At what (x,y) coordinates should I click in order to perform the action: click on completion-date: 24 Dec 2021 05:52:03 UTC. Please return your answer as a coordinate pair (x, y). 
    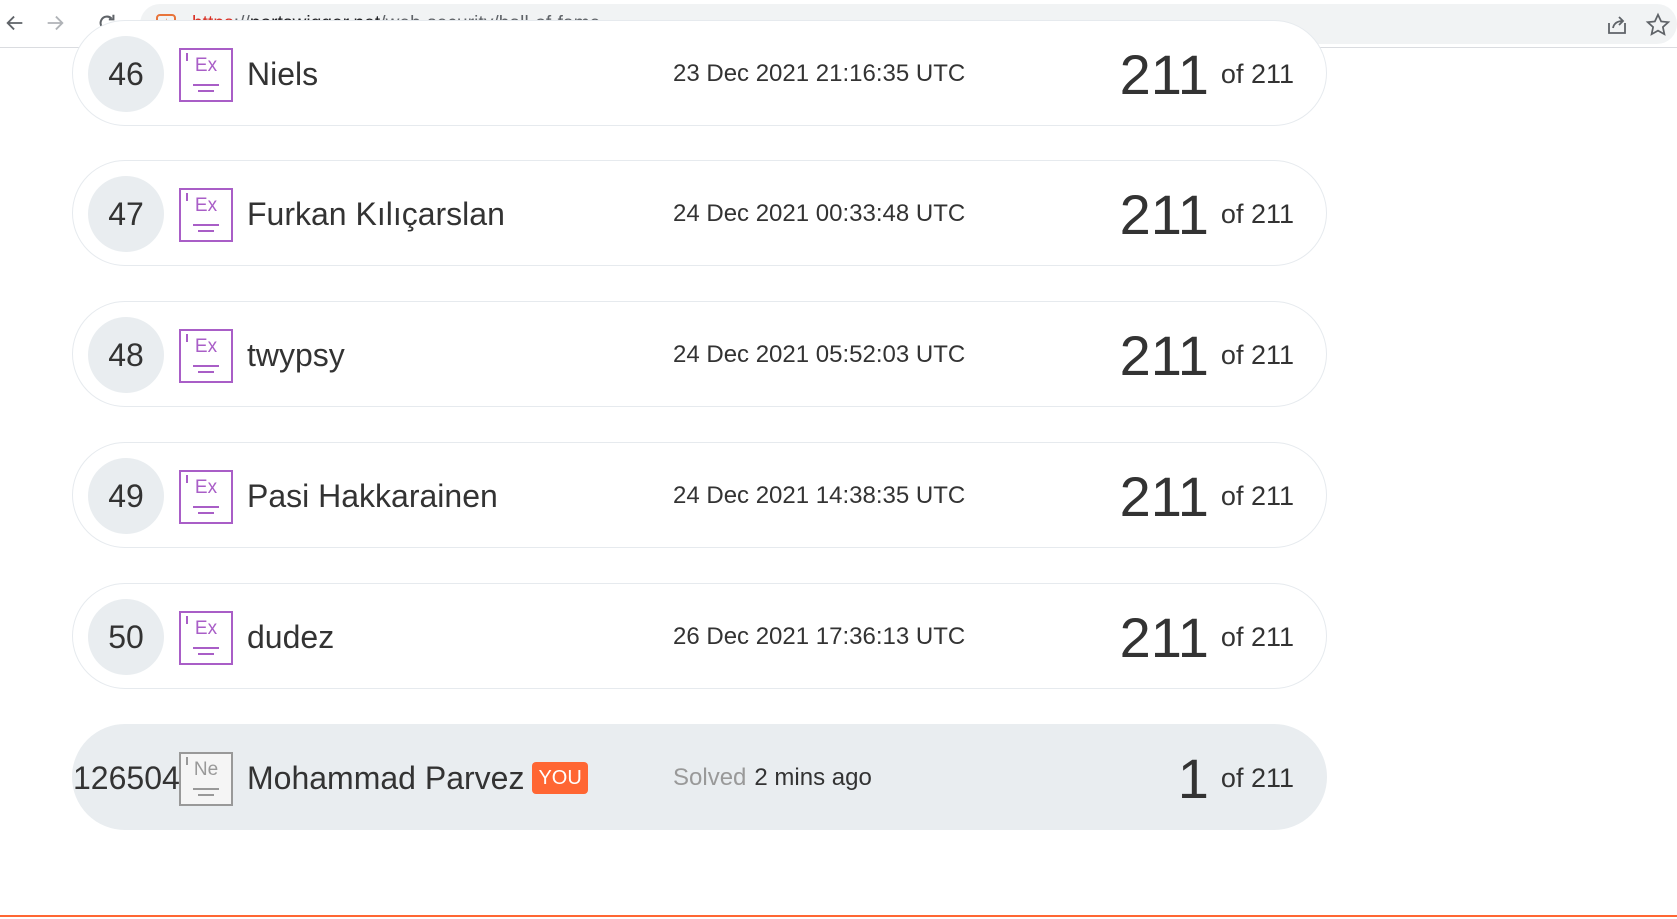
    Looking at the image, I should click on (819, 354).